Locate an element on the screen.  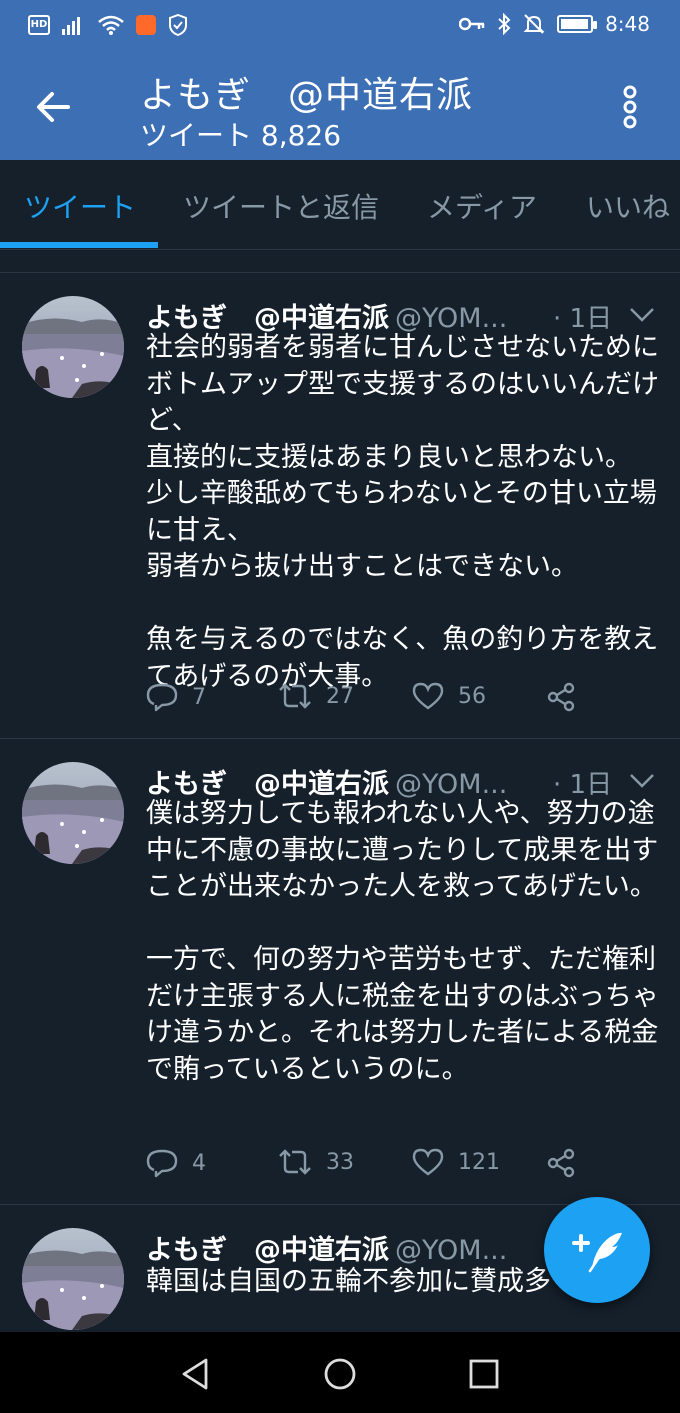
back-arrow-icon is located at coordinates (53, 107).